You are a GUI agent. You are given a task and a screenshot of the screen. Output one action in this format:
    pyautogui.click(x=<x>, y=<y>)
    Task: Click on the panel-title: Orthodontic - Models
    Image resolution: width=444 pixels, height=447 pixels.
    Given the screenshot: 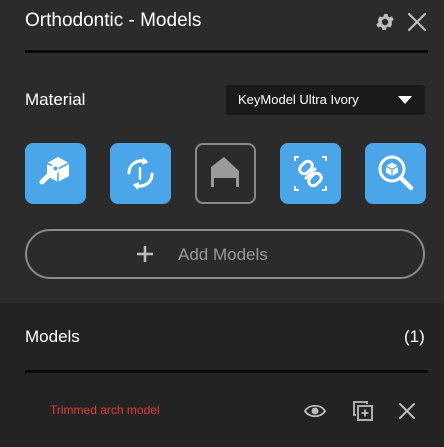 What is the action you would take?
    pyautogui.click(x=113, y=20)
    